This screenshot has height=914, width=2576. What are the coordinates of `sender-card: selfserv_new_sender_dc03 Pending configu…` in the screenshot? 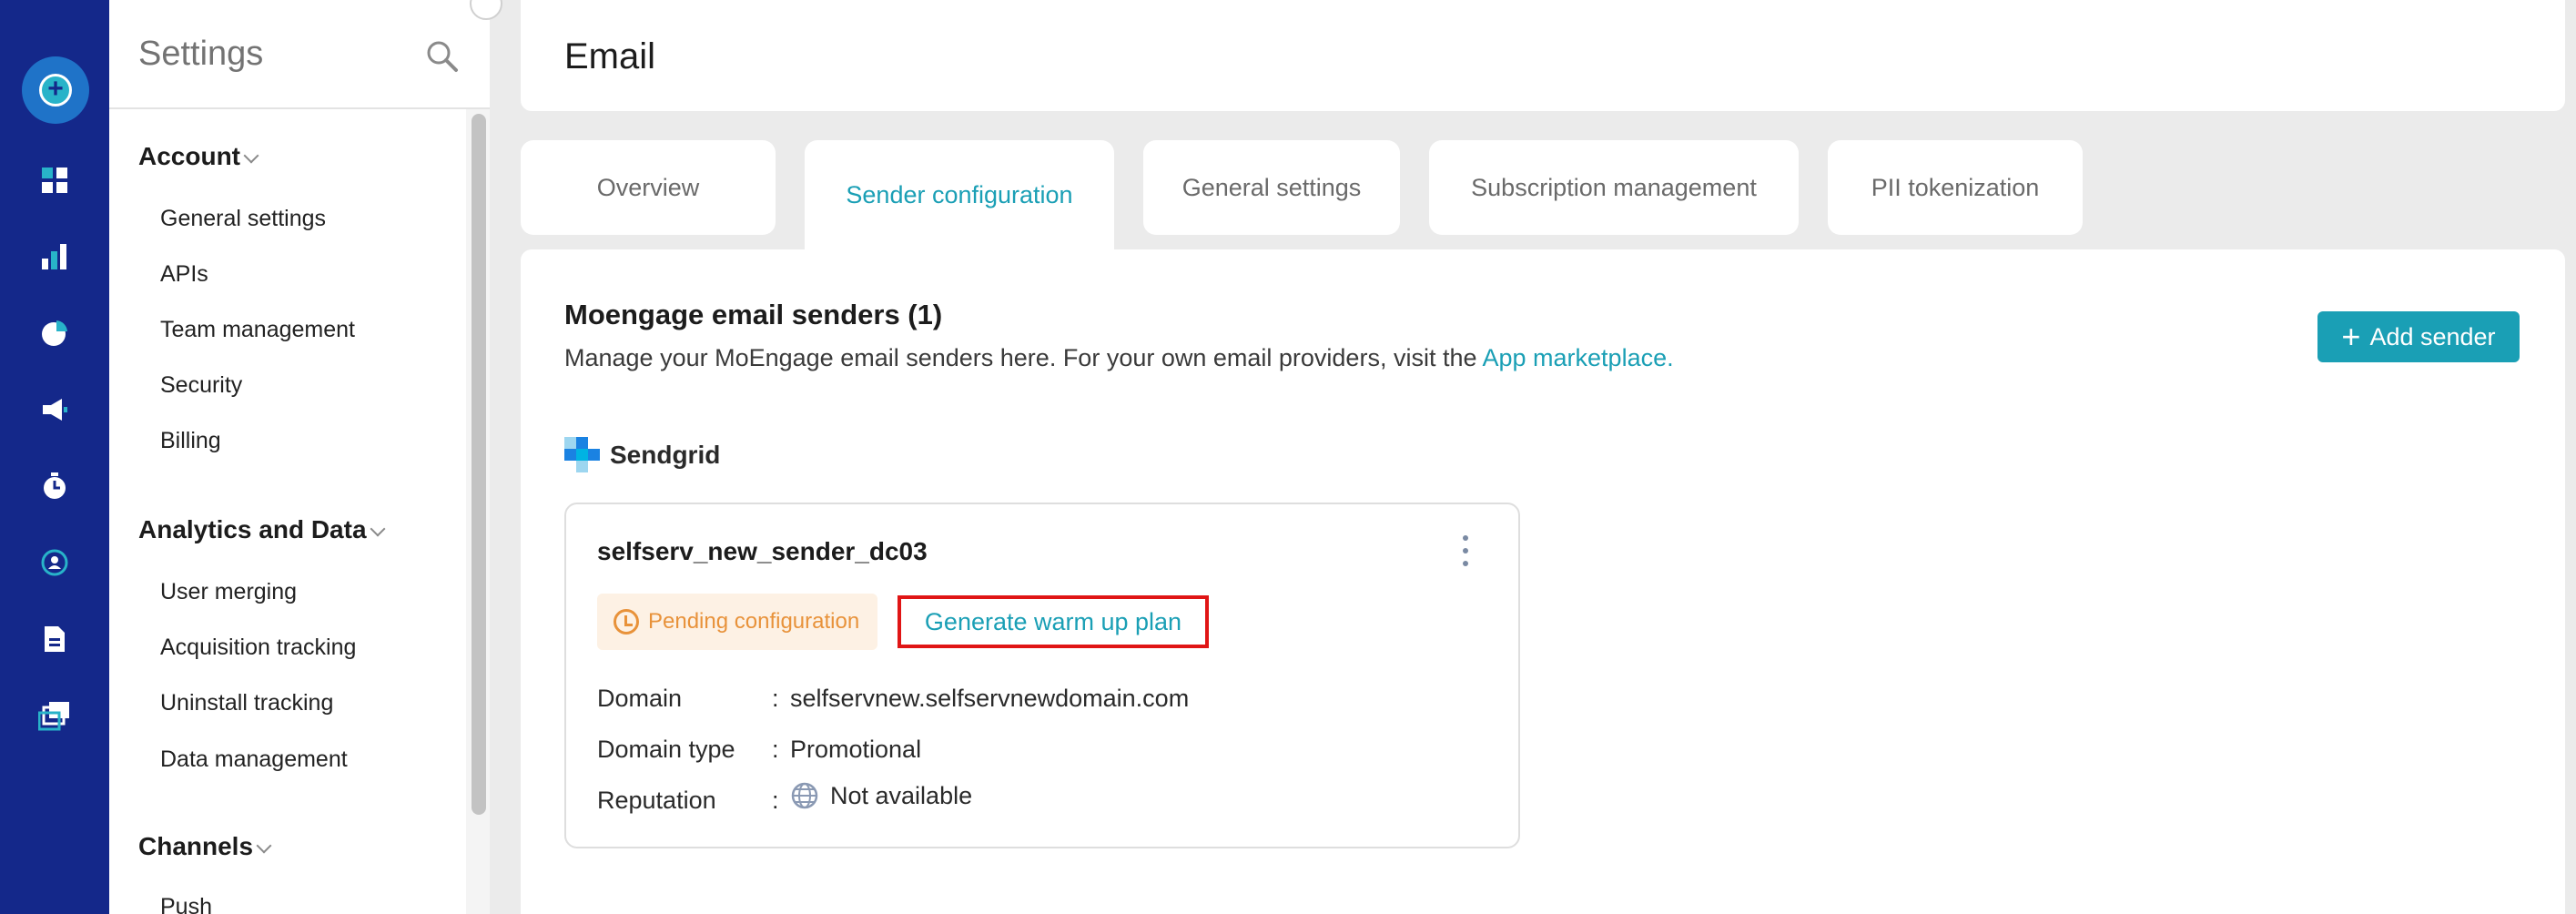 It's located at (1042, 675).